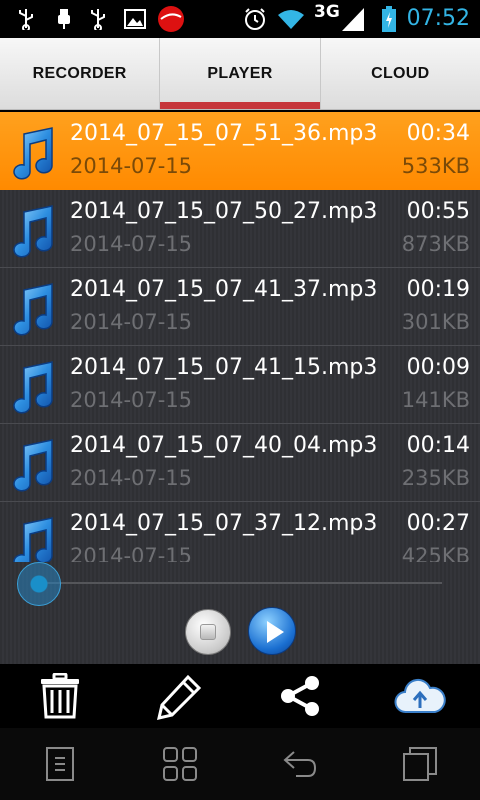  I want to click on file-name: 2014_07_15_07_50_27.mp3, so click(224, 211).